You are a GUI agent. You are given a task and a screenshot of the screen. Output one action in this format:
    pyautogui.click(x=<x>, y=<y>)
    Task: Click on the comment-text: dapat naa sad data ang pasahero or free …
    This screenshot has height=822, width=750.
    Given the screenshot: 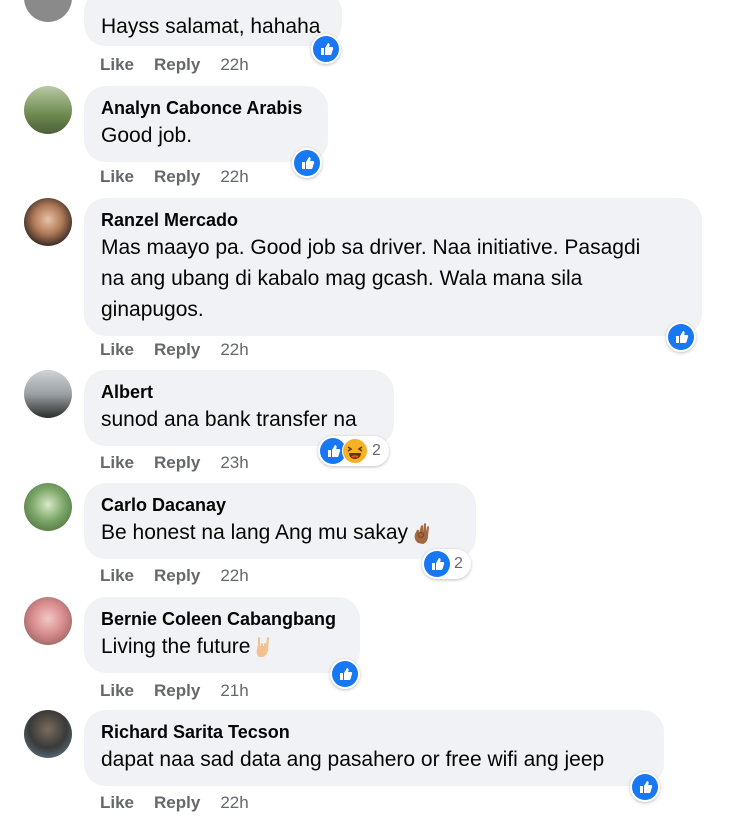 What is the action you would take?
    pyautogui.click(x=353, y=759)
    